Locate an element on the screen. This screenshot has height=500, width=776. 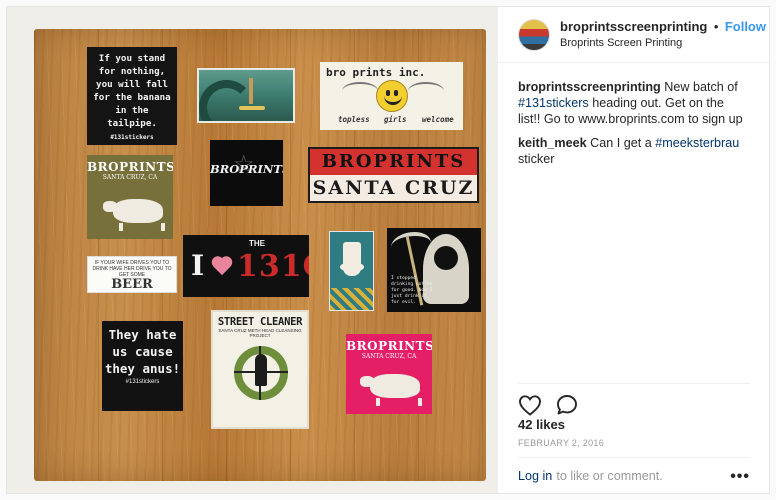
figure-silhouette-shape is located at coordinates (261, 370).